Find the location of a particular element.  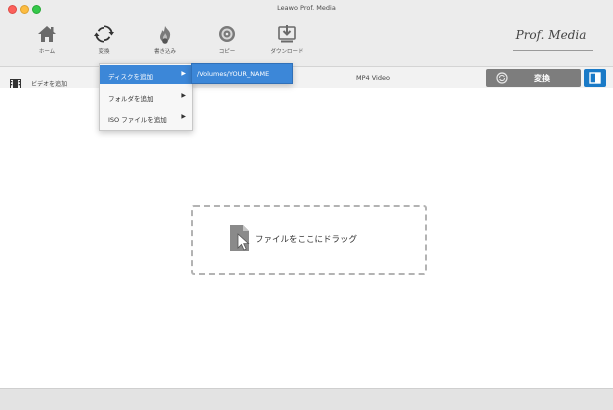

toolbar-burn-button: 書き込み is located at coordinates (165, 41).